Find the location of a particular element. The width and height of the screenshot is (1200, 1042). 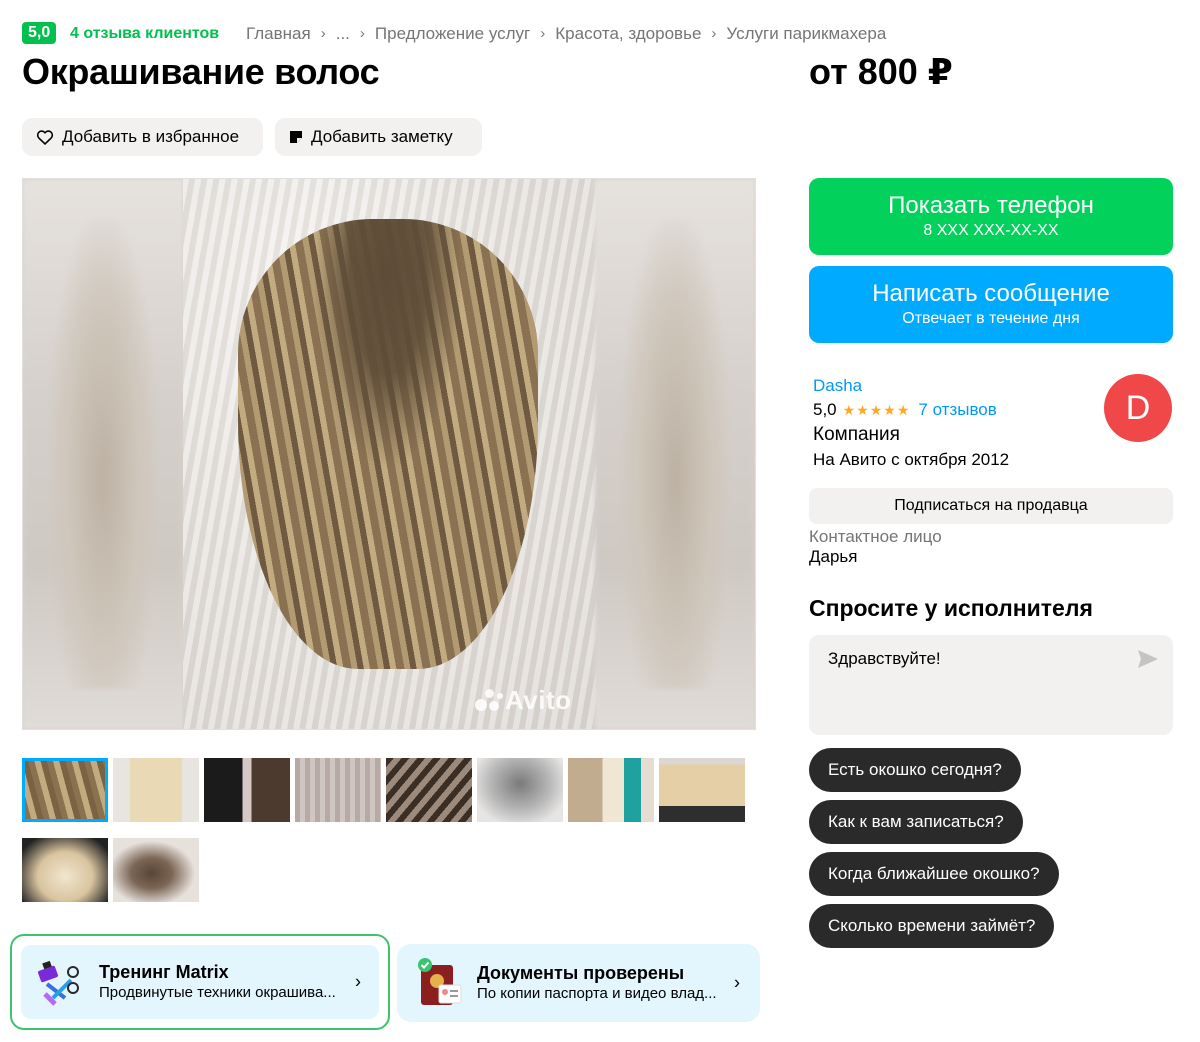

photo-blur-right is located at coordinates (675, 454).